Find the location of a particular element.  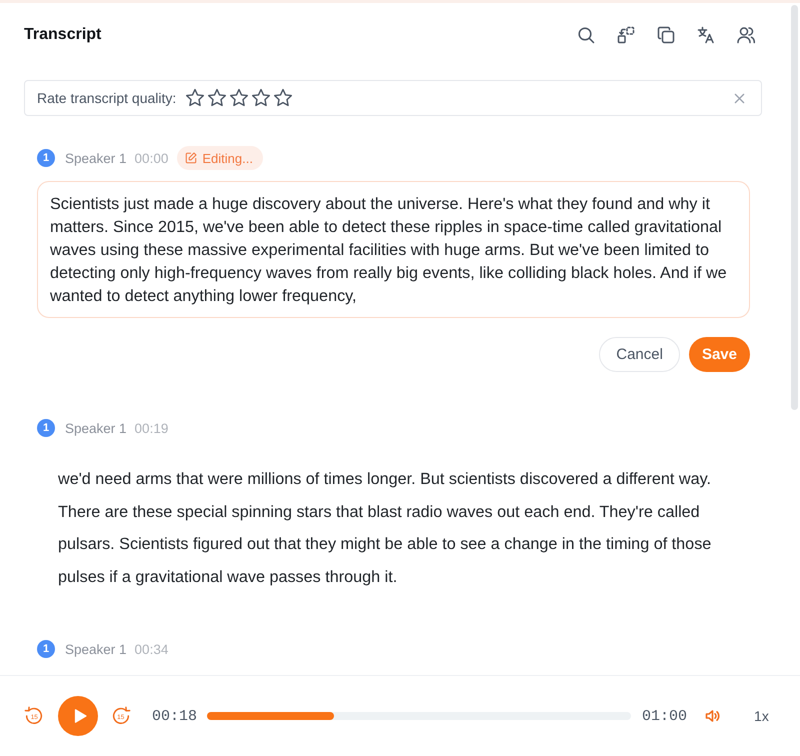

rating-label: Rate transcript quality: is located at coordinates (106, 98).